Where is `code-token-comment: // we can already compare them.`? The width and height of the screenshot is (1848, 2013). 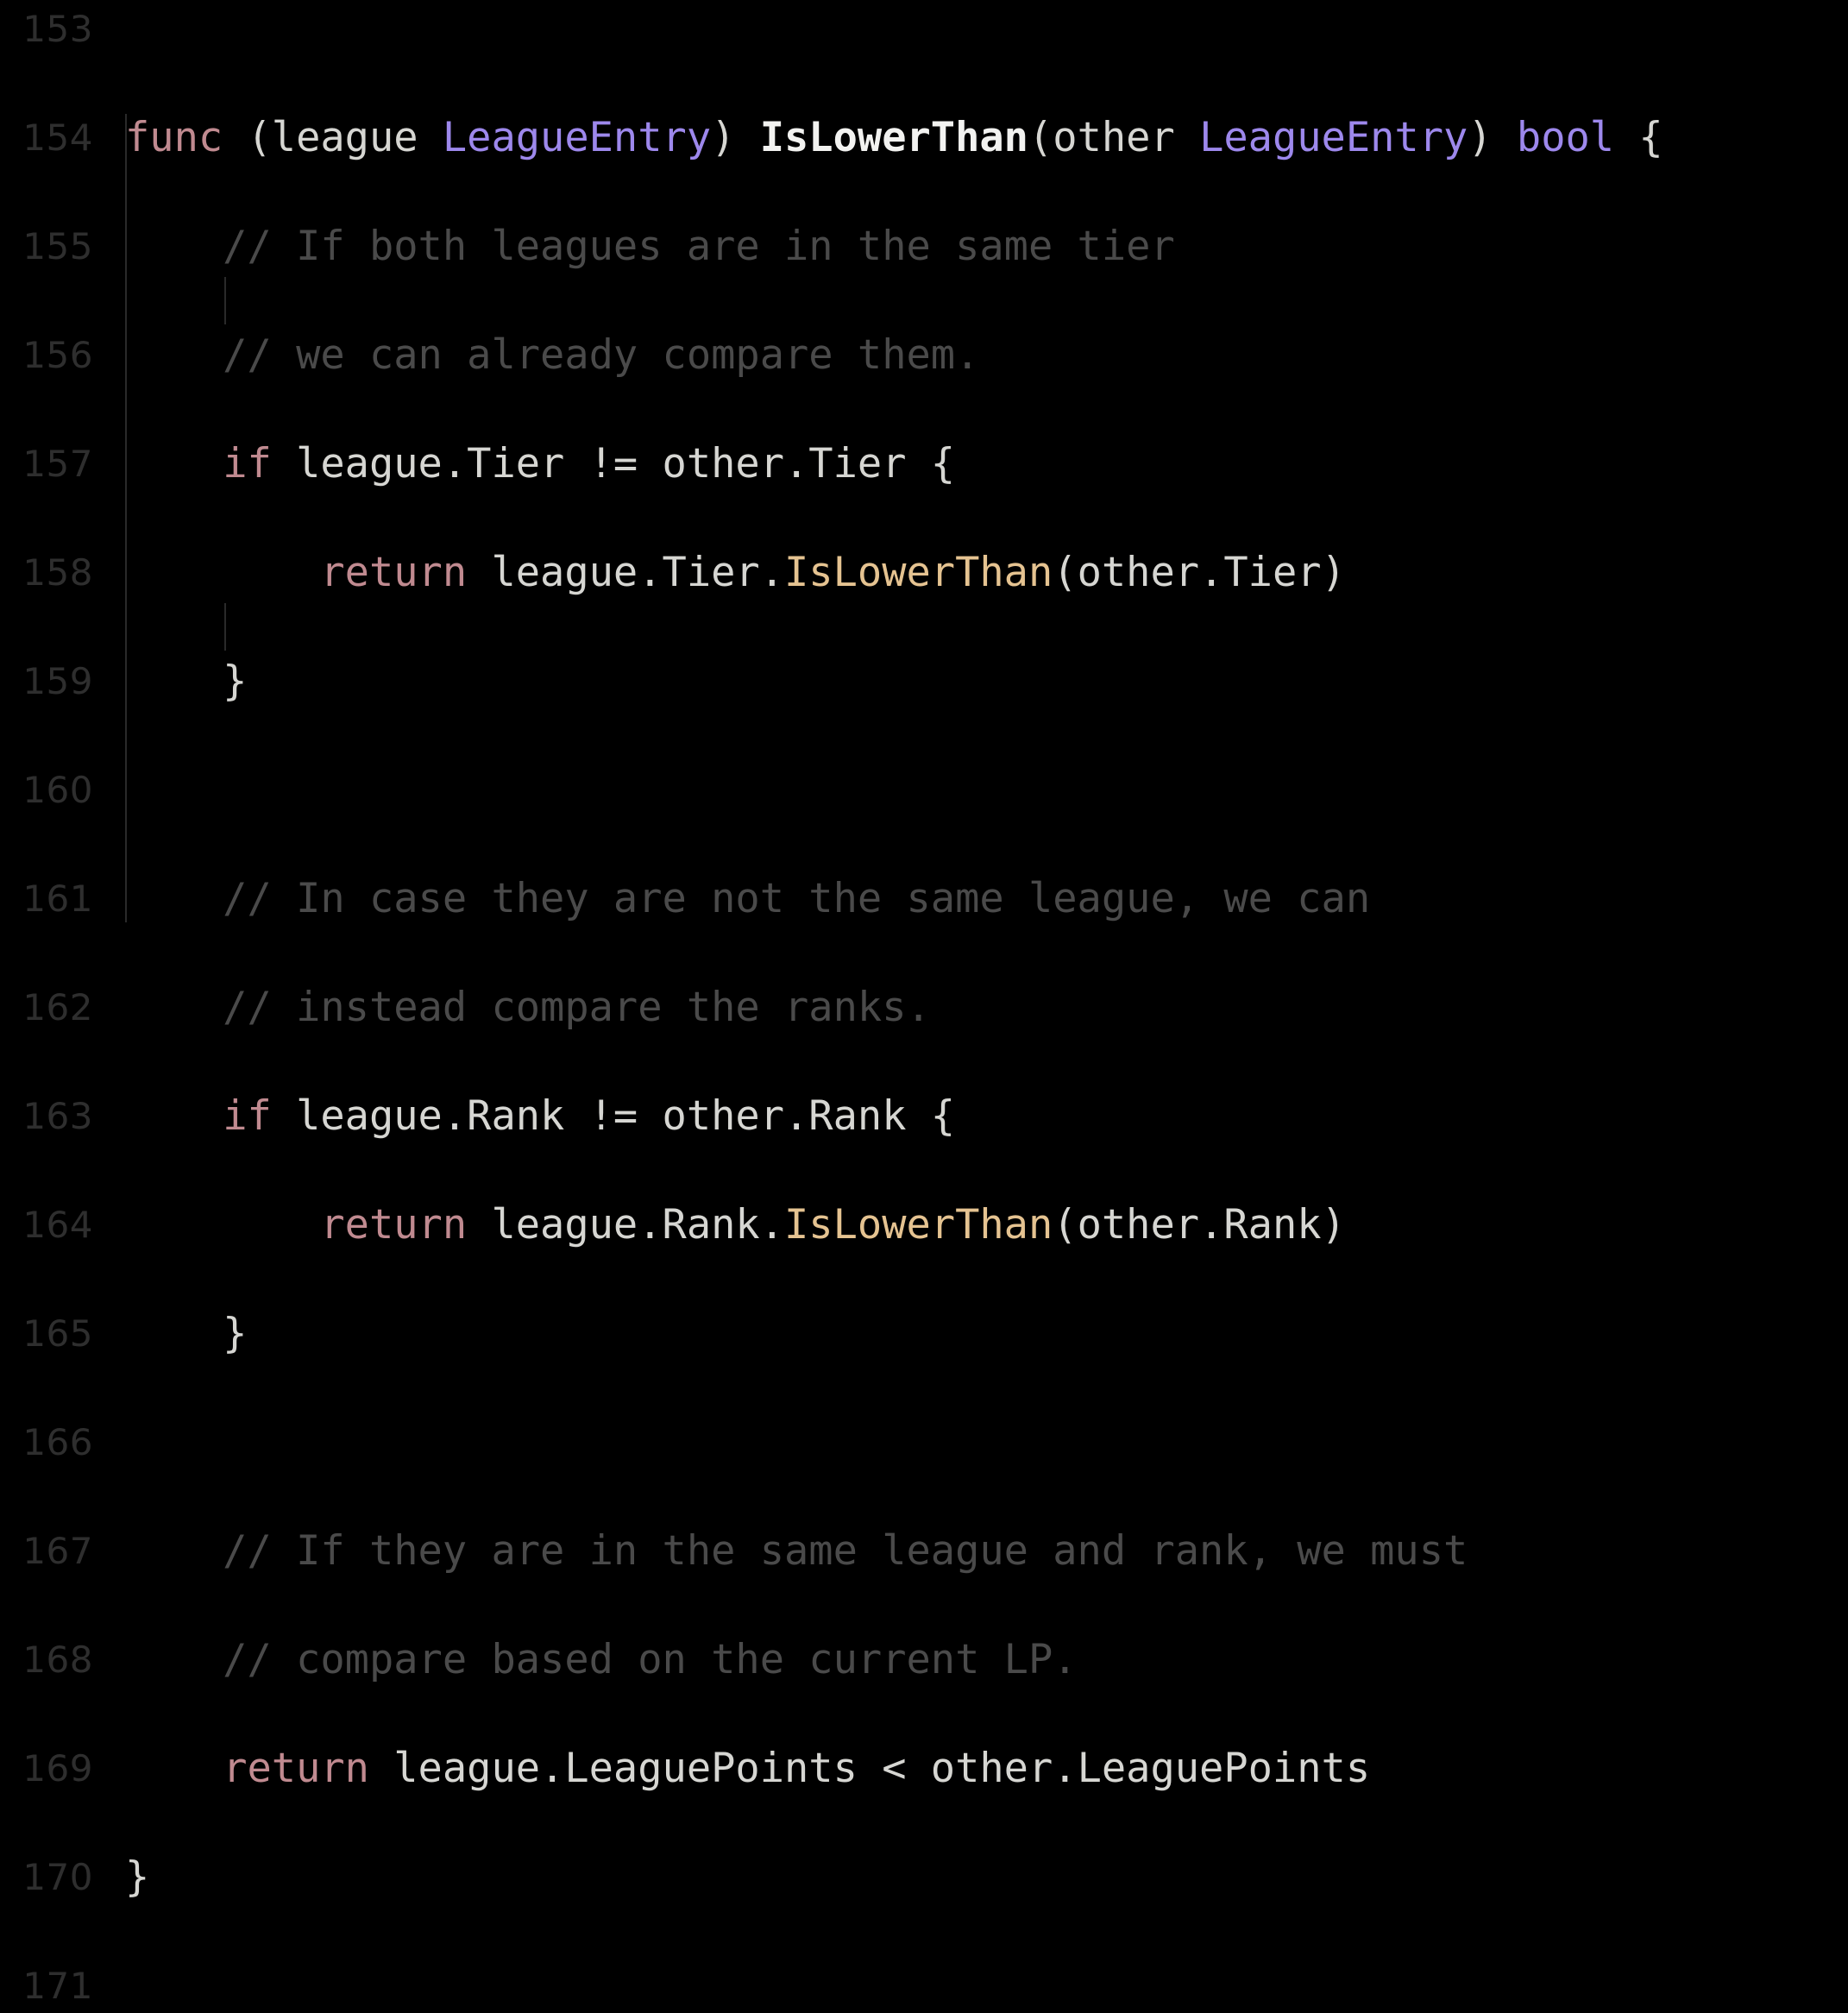
code-token-comment: // we can already compare them. is located at coordinates (553, 355).